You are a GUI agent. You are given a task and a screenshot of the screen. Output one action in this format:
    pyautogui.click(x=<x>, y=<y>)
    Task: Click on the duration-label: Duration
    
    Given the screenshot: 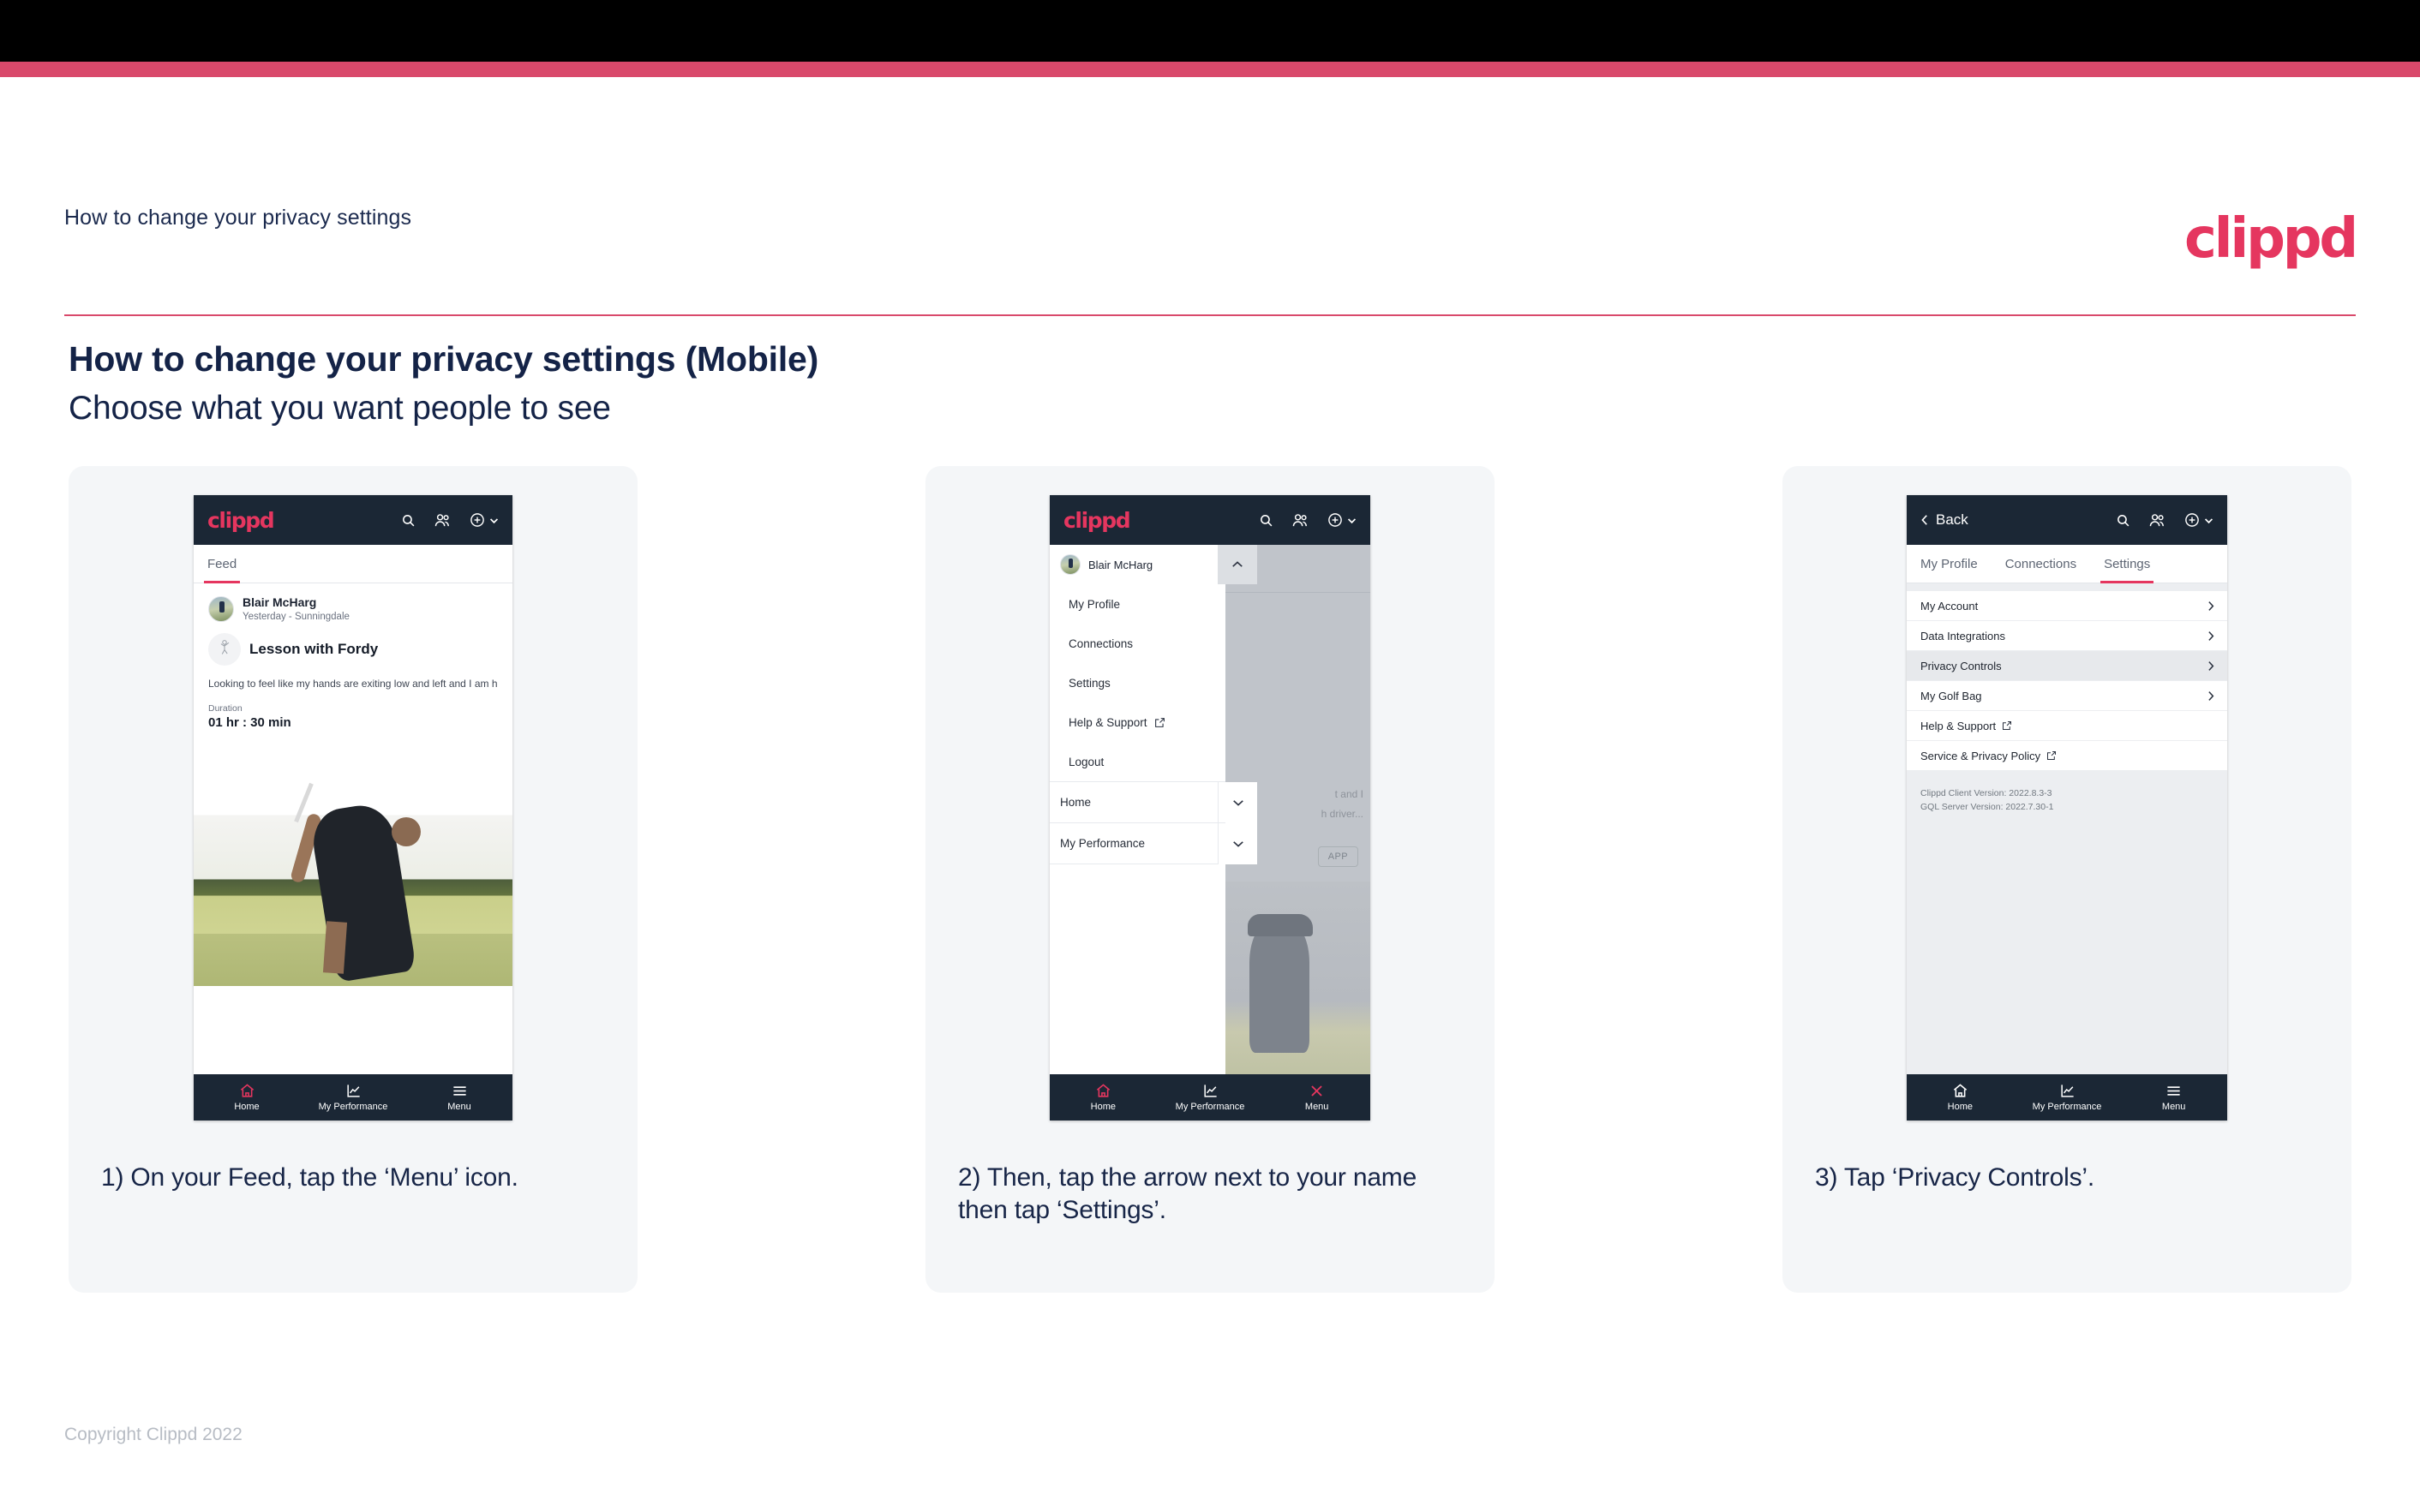 What is the action you would take?
    pyautogui.click(x=226, y=709)
    